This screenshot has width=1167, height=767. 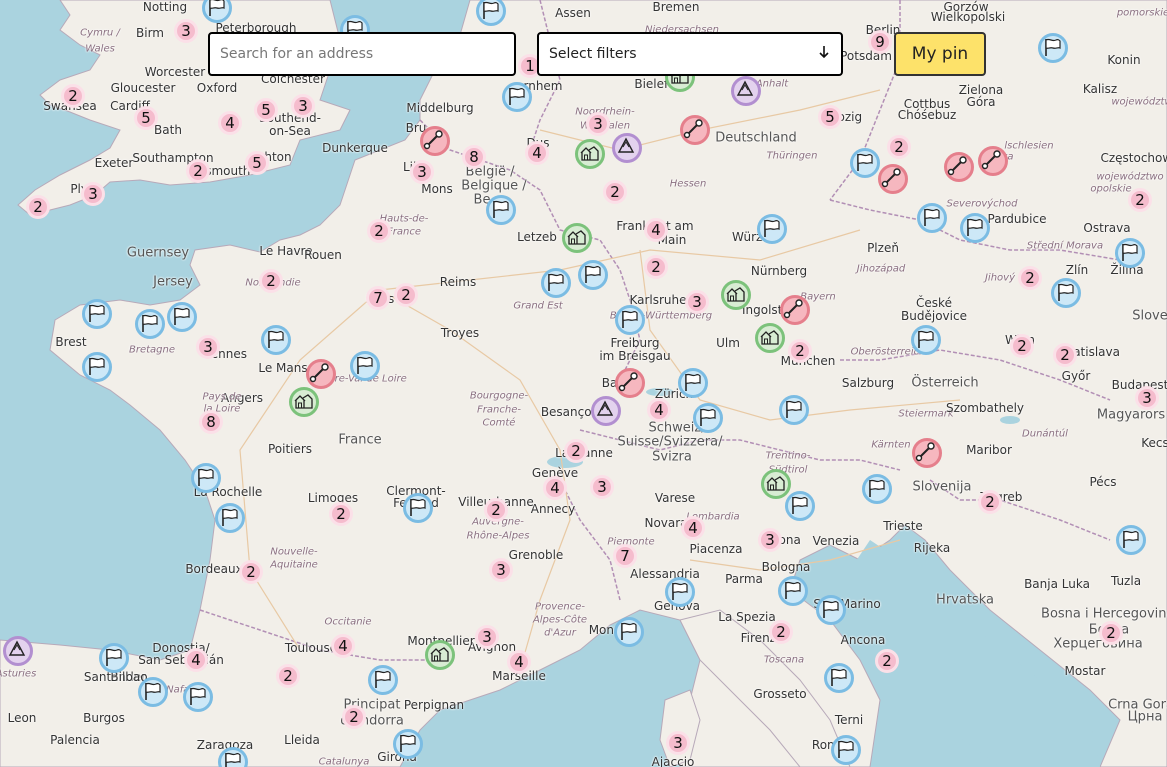 I want to click on my-pin-button: My pin, so click(x=940, y=54).